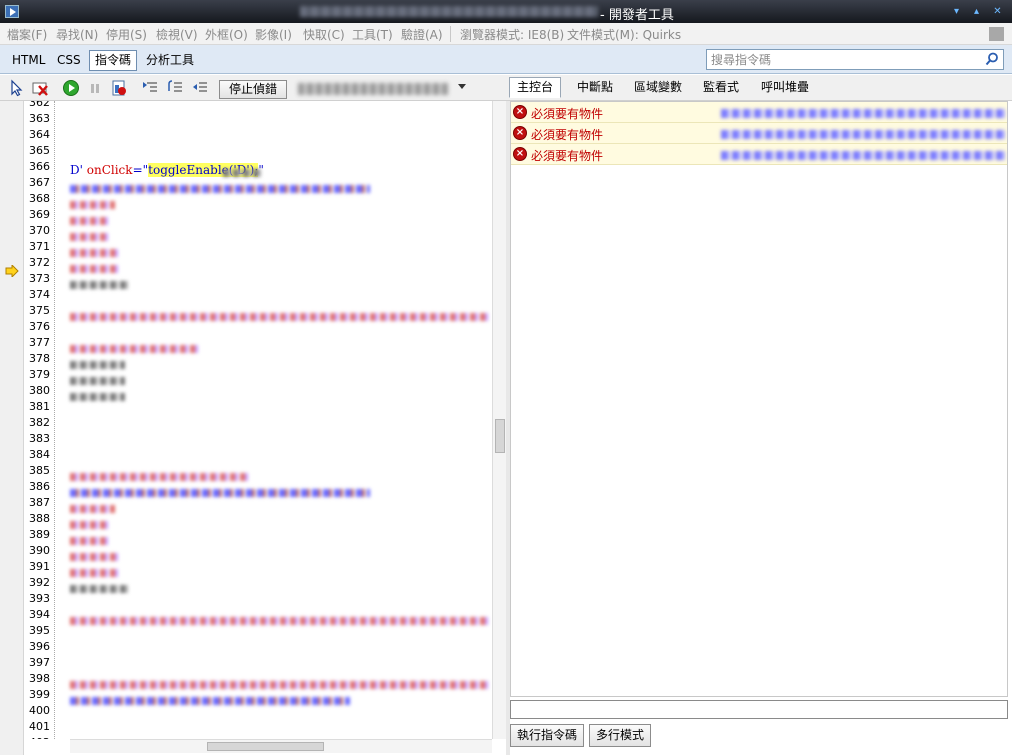  I want to click on restore-button: ▴, so click(976, 11).